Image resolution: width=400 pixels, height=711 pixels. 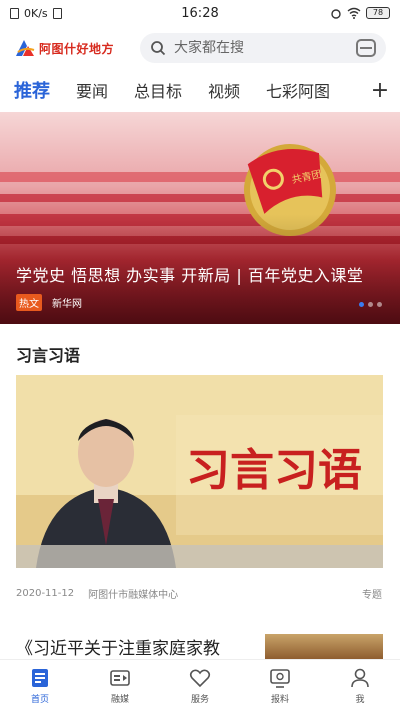 I want to click on search-icon, so click(x=158, y=48).